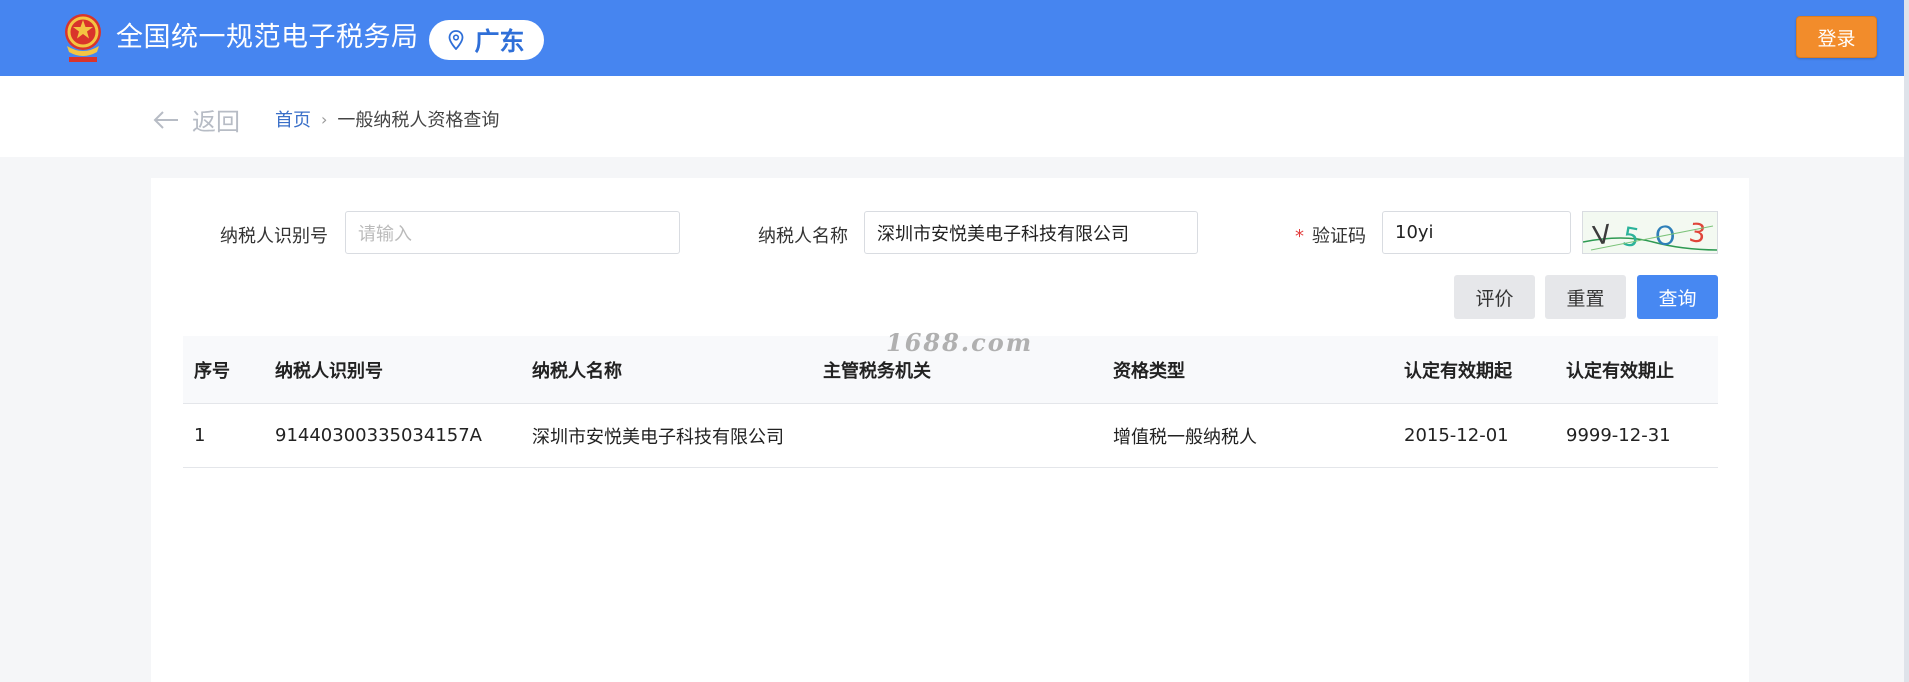  What do you see at coordinates (1585, 297) in the screenshot?
I see `reset-button: 重置` at bounding box center [1585, 297].